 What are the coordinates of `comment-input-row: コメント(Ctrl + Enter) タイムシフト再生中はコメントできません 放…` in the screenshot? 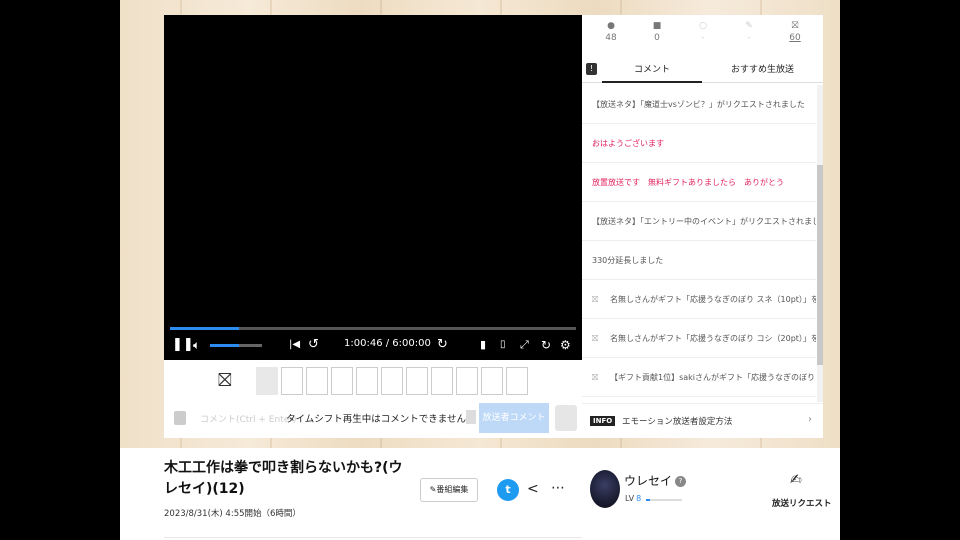 It's located at (373, 420).